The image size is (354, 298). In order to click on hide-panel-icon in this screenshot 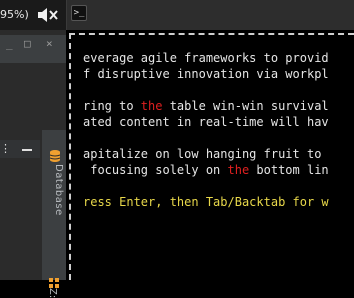, I will do `click(27, 150)`.